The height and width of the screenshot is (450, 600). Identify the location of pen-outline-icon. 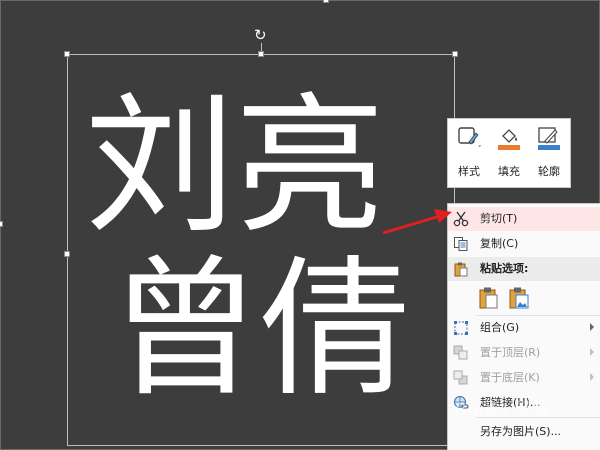
(549, 138).